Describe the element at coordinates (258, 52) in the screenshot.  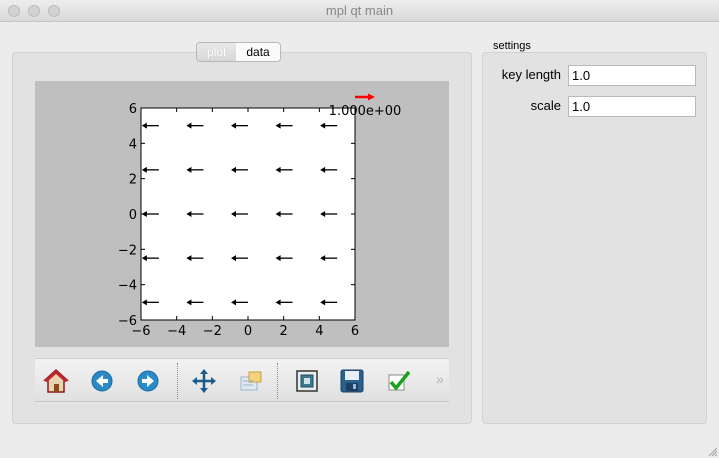
I see `tab-data: data` at that location.